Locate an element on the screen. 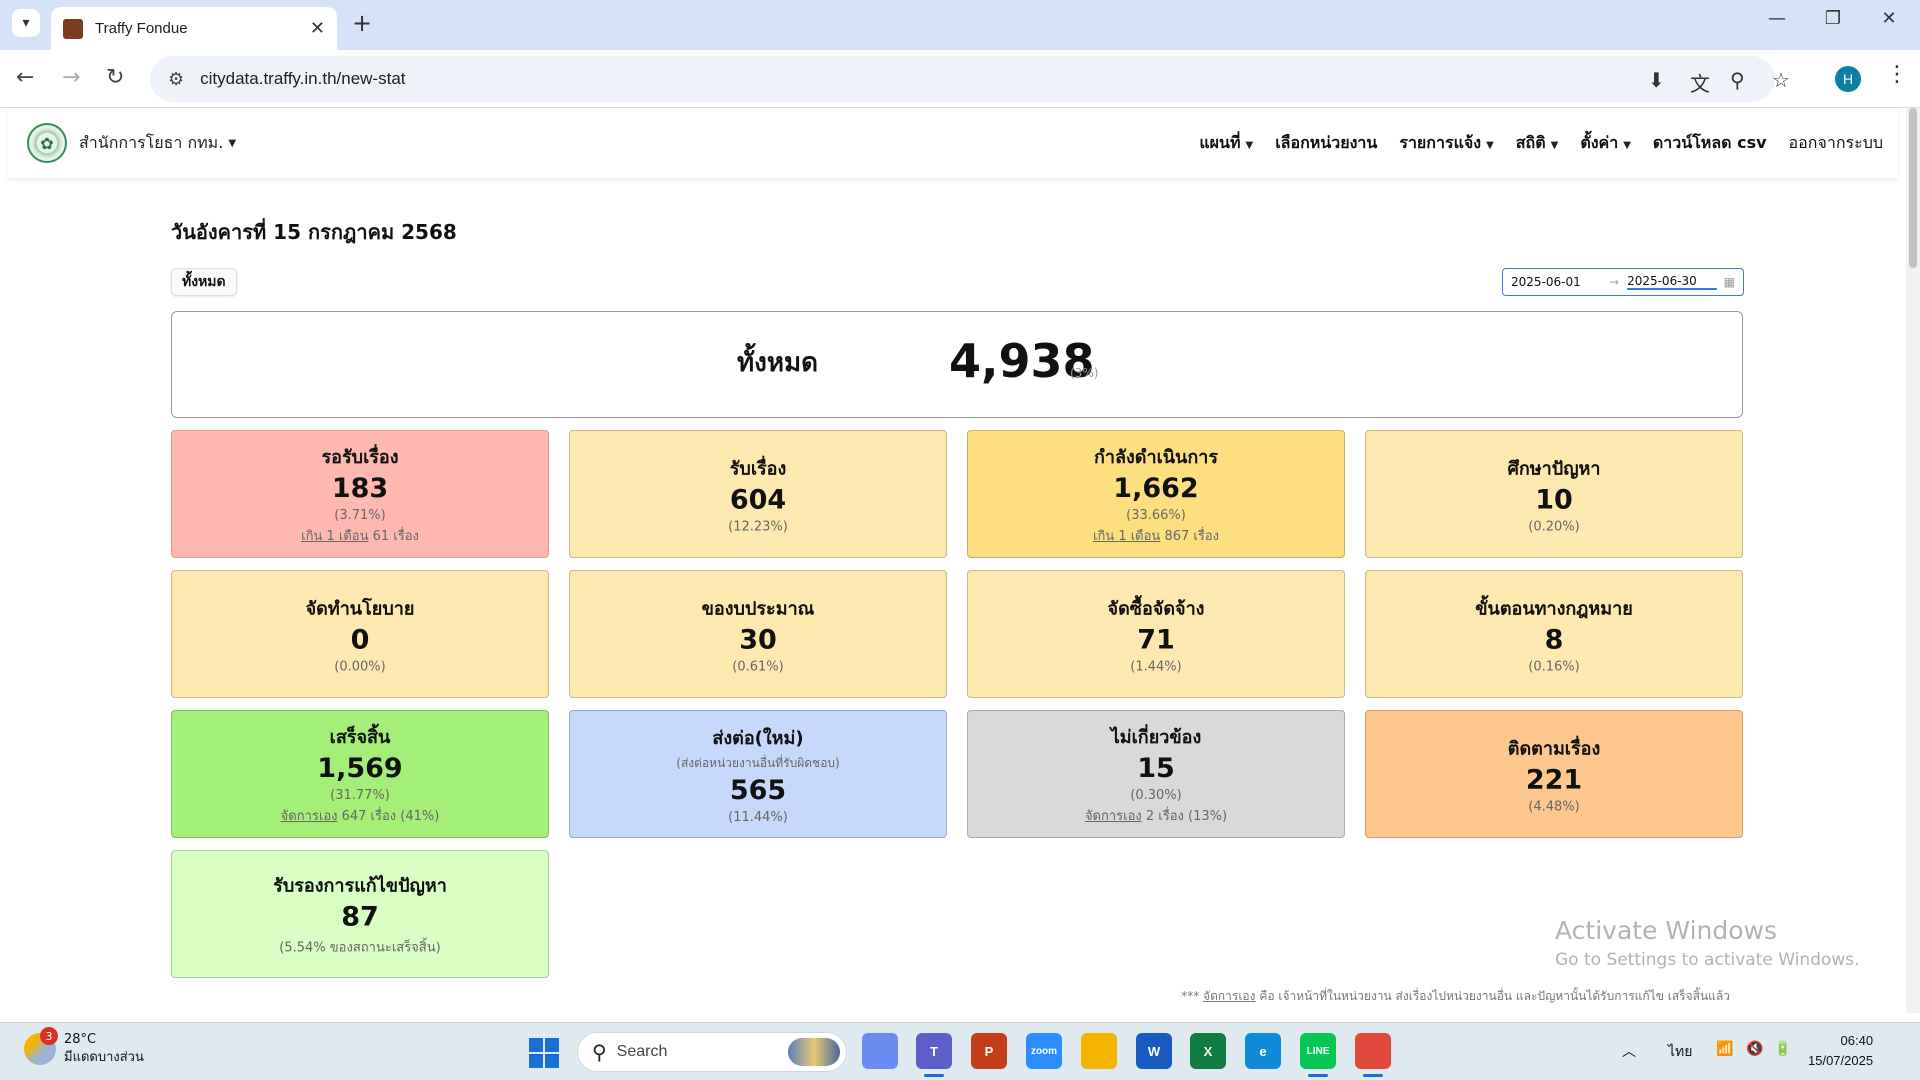  tab-close-icon: ✕ is located at coordinates (317, 28).